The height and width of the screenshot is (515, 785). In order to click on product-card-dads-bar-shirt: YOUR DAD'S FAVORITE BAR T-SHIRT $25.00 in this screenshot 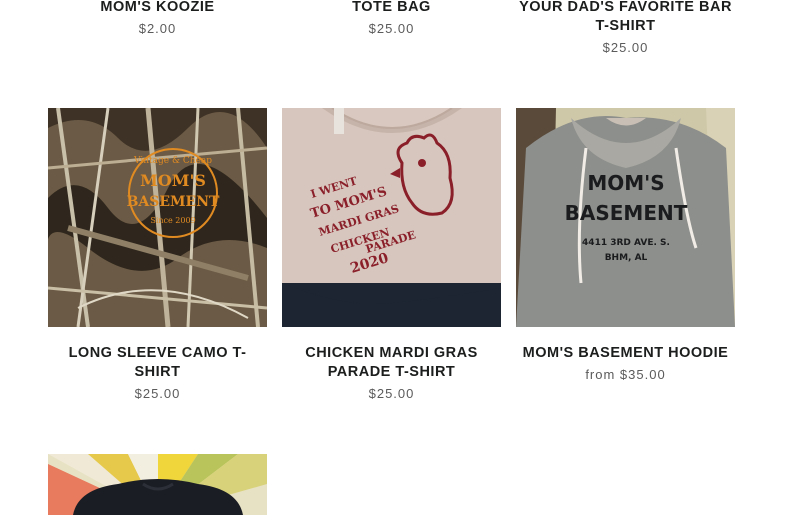, I will do `click(625, 28)`.